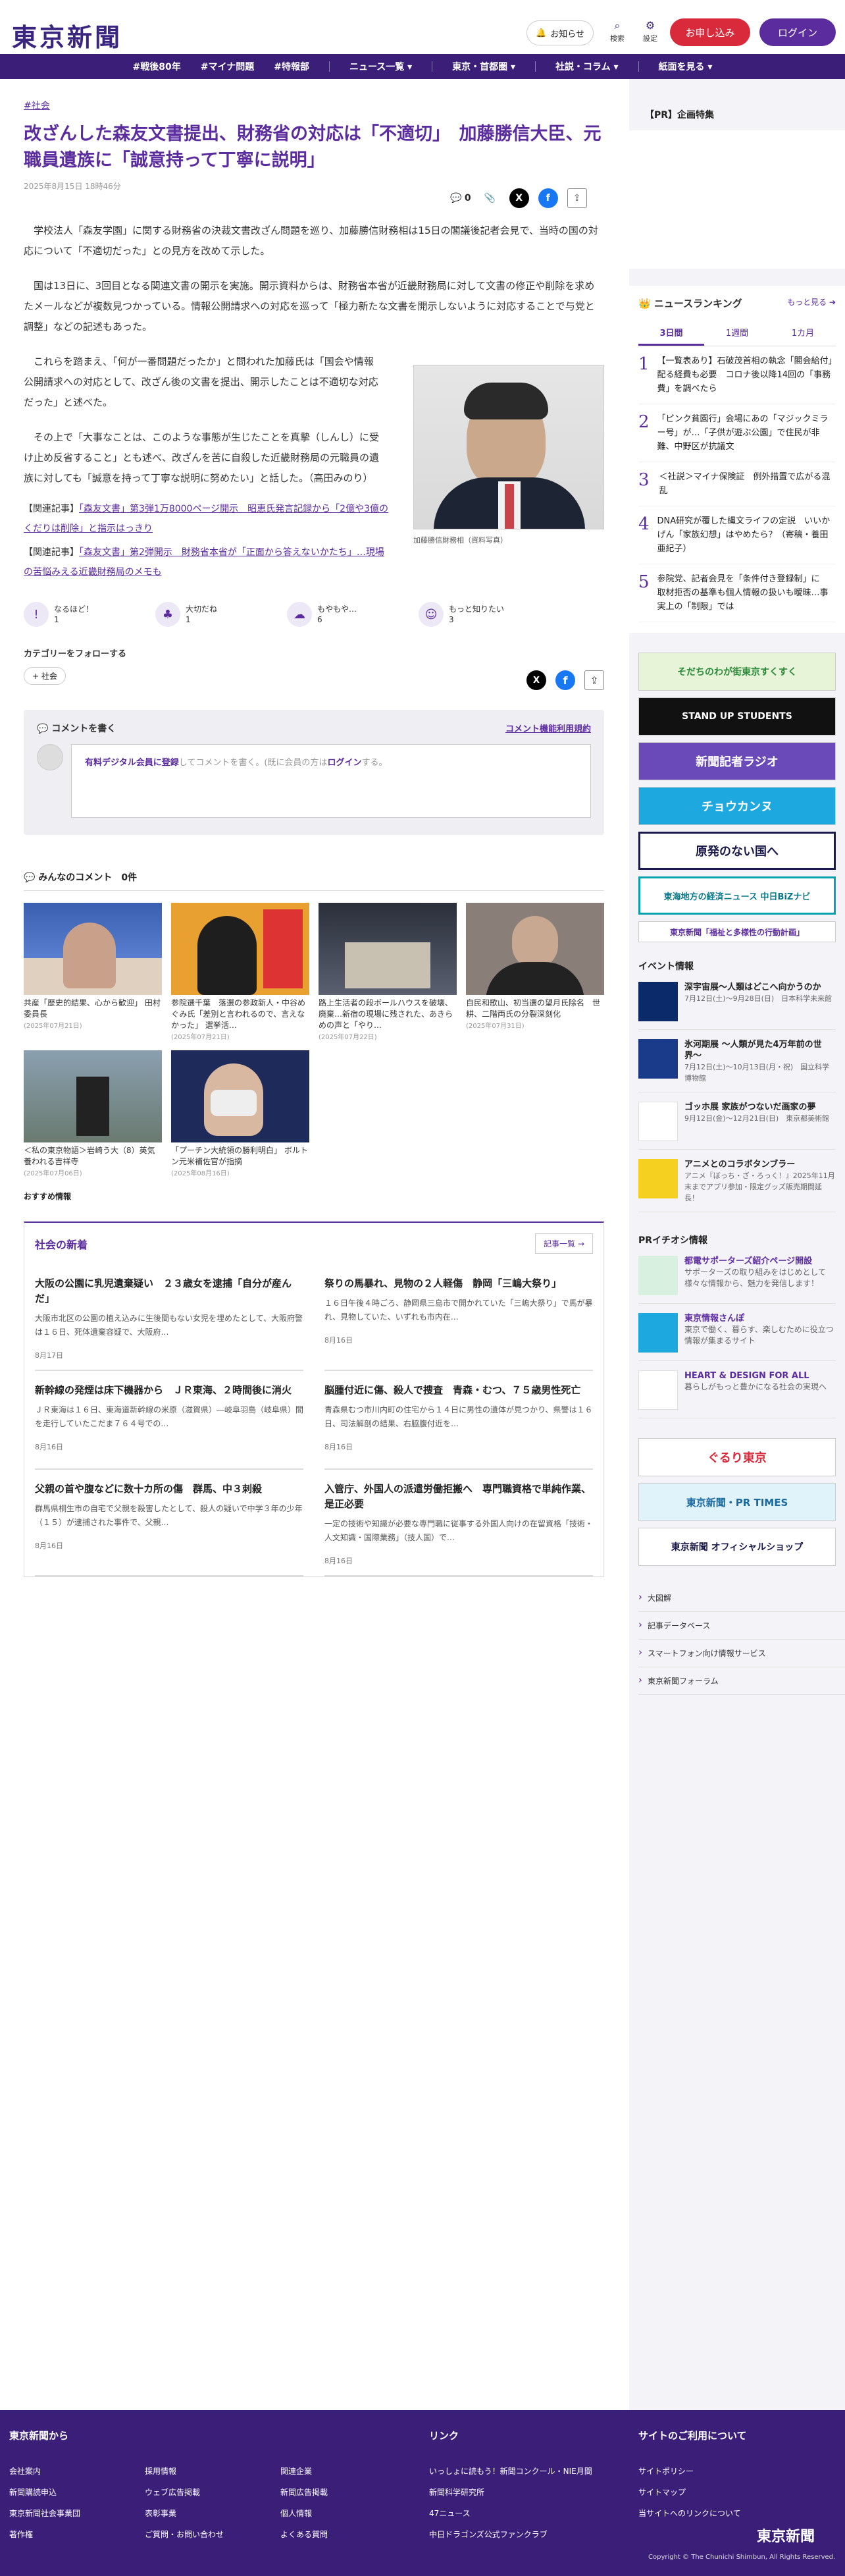 This screenshot has width=845, height=2576. What do you see at coordinates (45, 676) in the screenshot?
I see `follow-tag-button: + 社会` at bounding box center [45, 676].